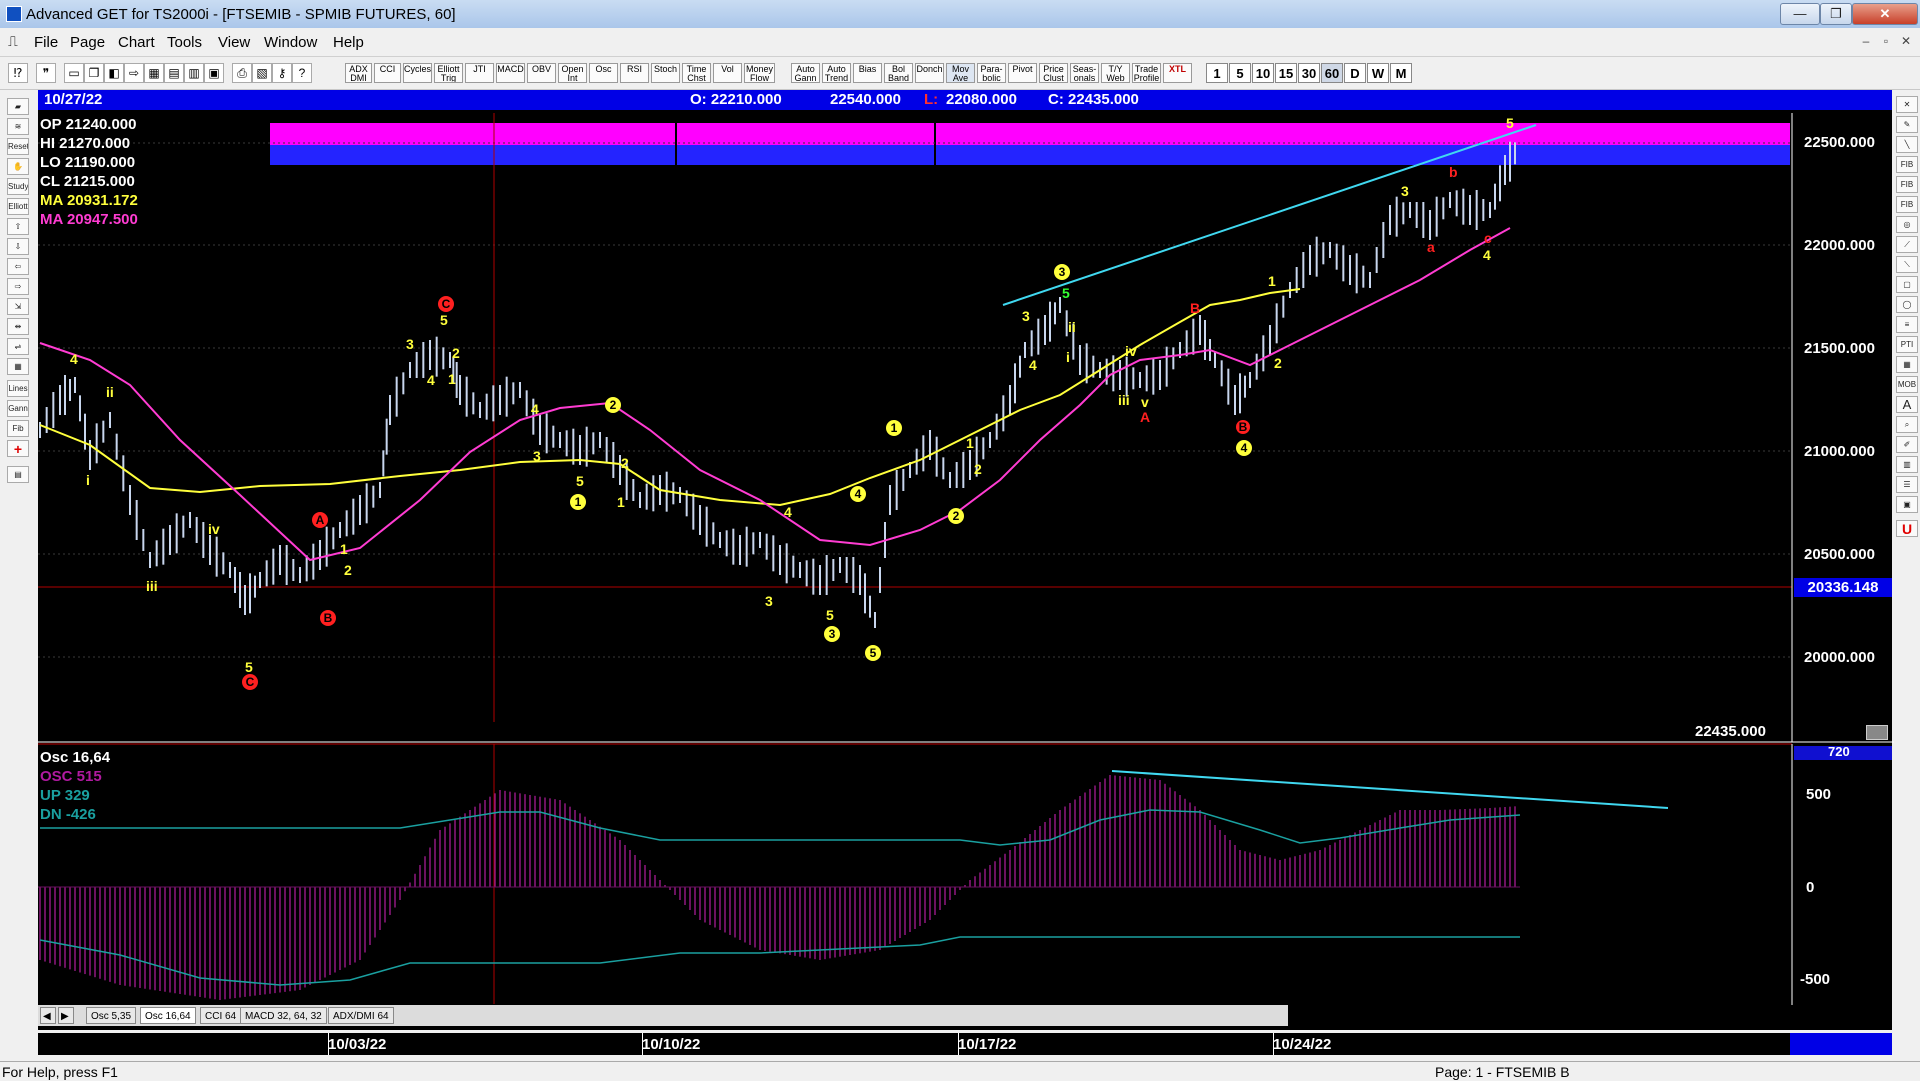  I want to click on cursor-low: LO 21190.000, so click(88, 162).